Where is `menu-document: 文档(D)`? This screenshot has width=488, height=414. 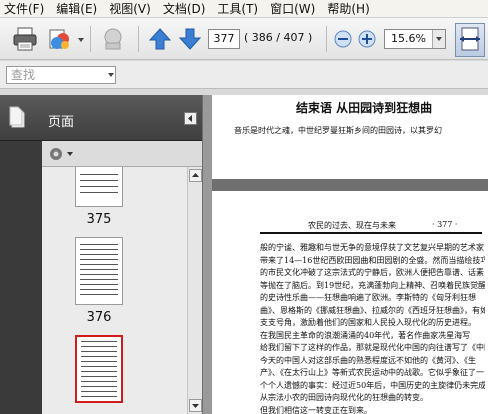 menu-document: 文档(D) is located at coordinates (184, 8).